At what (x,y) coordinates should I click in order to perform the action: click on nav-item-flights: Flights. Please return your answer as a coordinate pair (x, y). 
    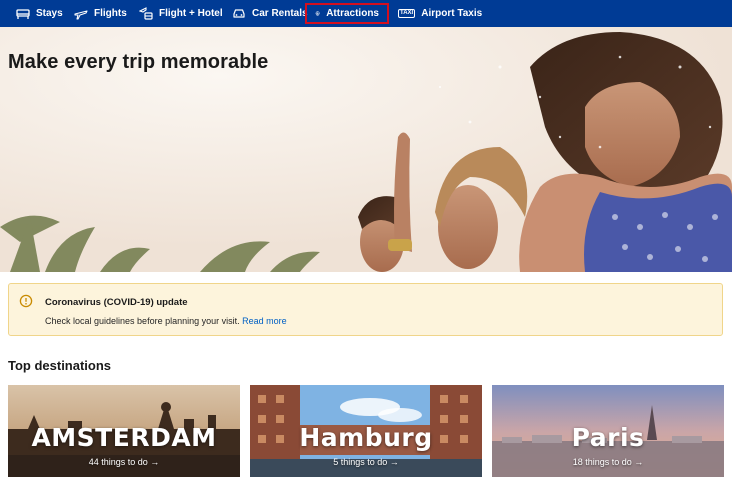
    Looking at the image, I should click on (100, 13).